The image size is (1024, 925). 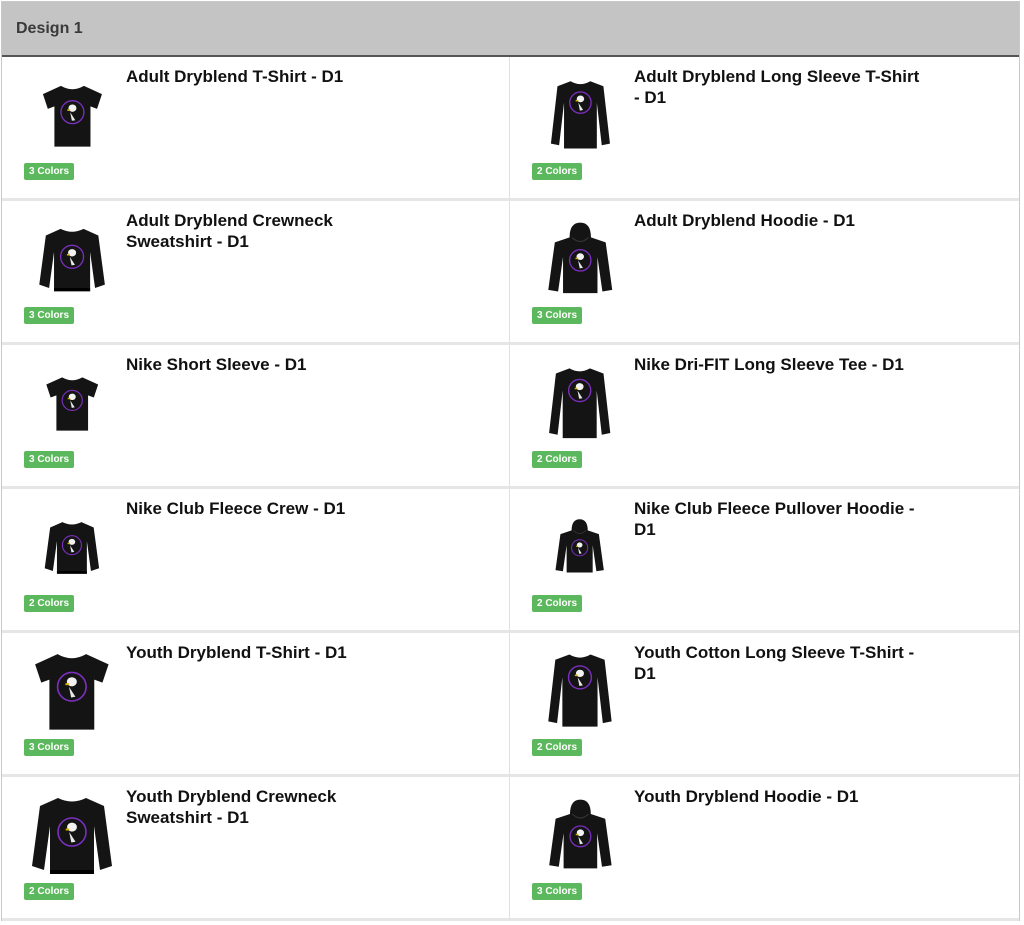 I want to click on product-title: Adult Dryblend Hoodie - D1, so click(x=779, y=220).